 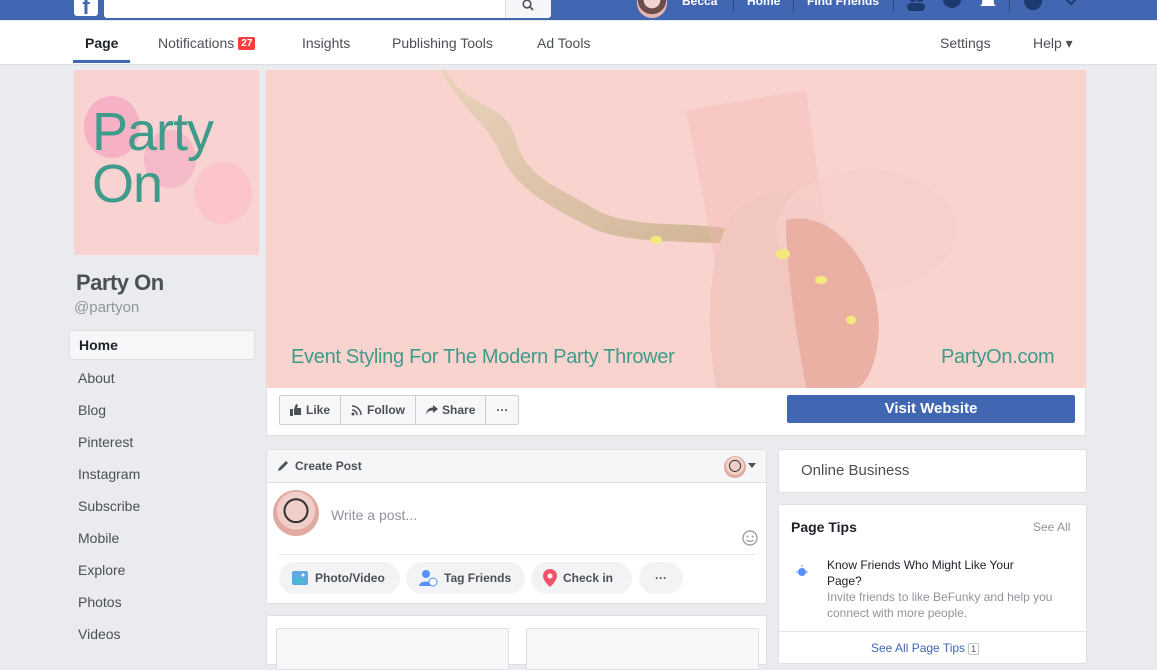 I want to click on follow-label: Follow, so click(x=386, y=410).